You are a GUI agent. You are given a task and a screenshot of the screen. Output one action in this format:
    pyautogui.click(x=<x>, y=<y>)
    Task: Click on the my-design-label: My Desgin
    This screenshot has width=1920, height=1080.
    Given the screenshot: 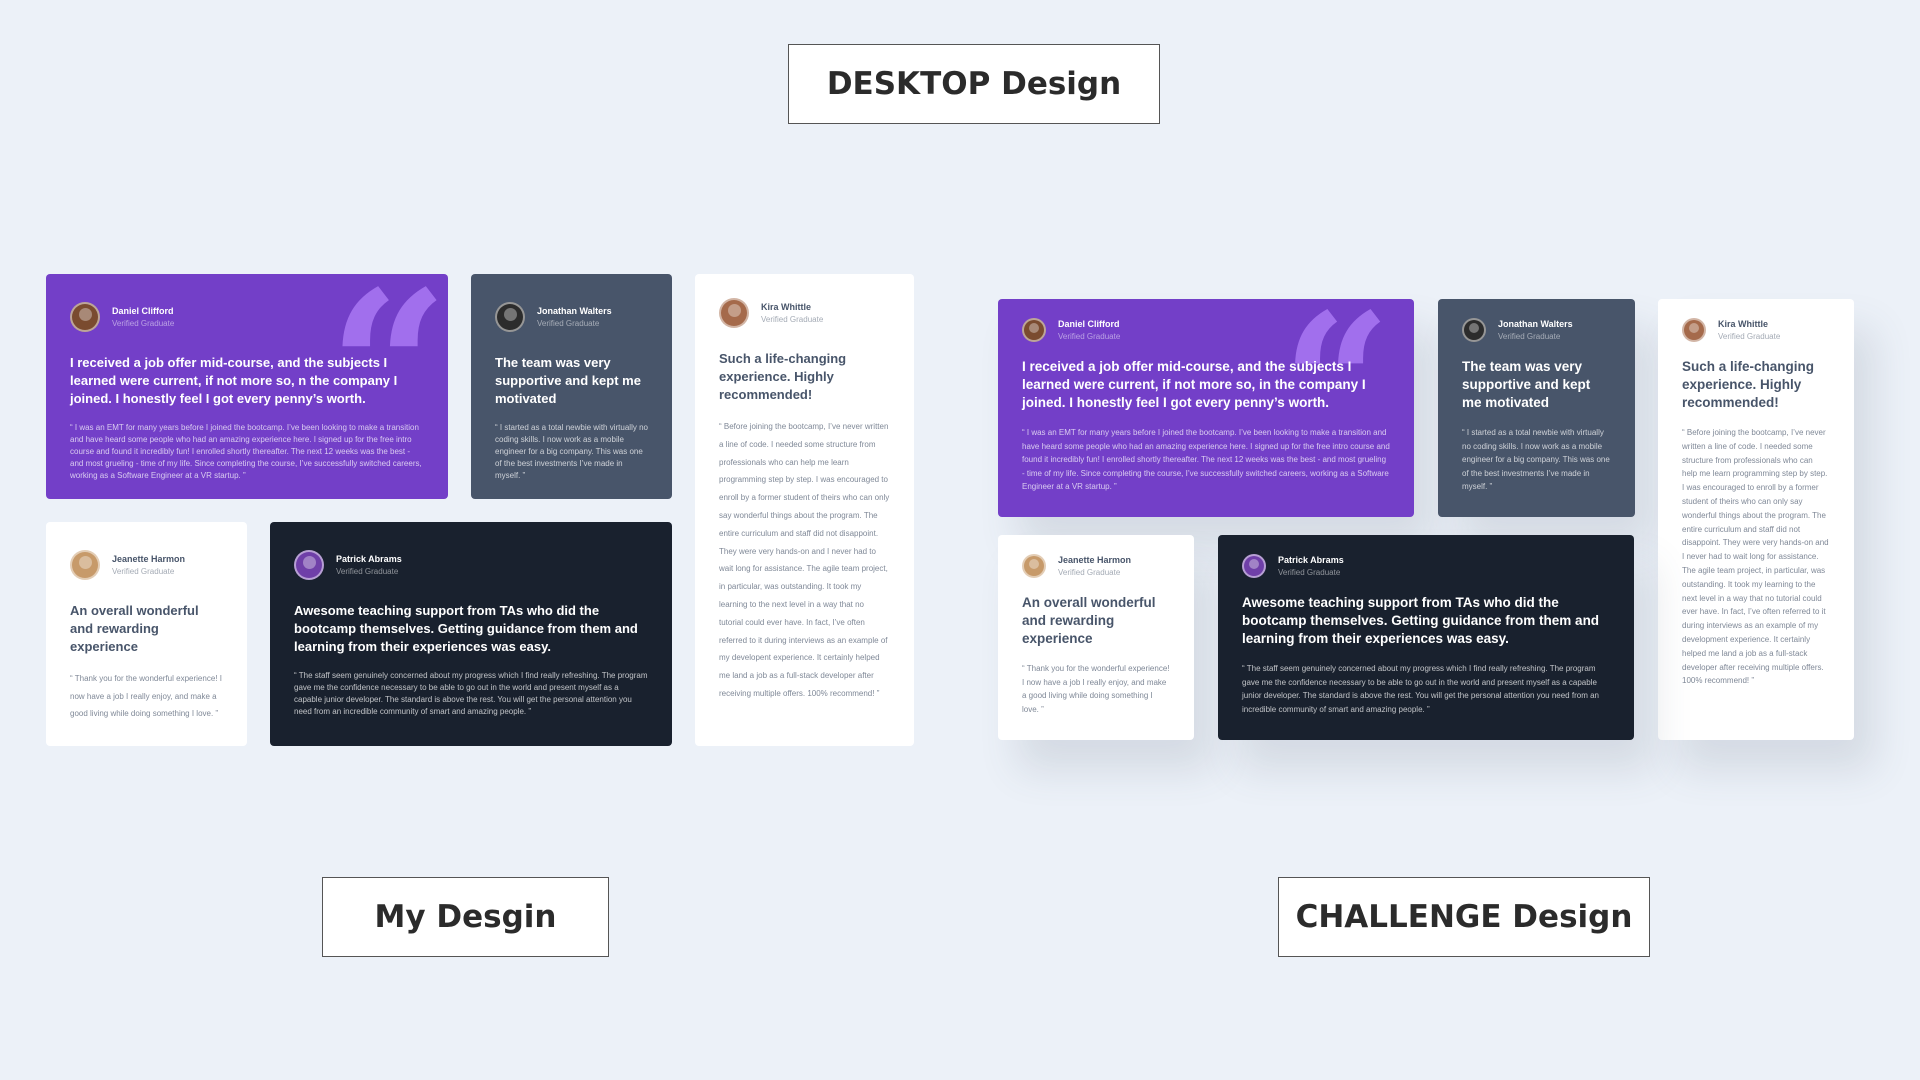 What is the action you would take?
    pyautogui.click(x=465, y=917)
    